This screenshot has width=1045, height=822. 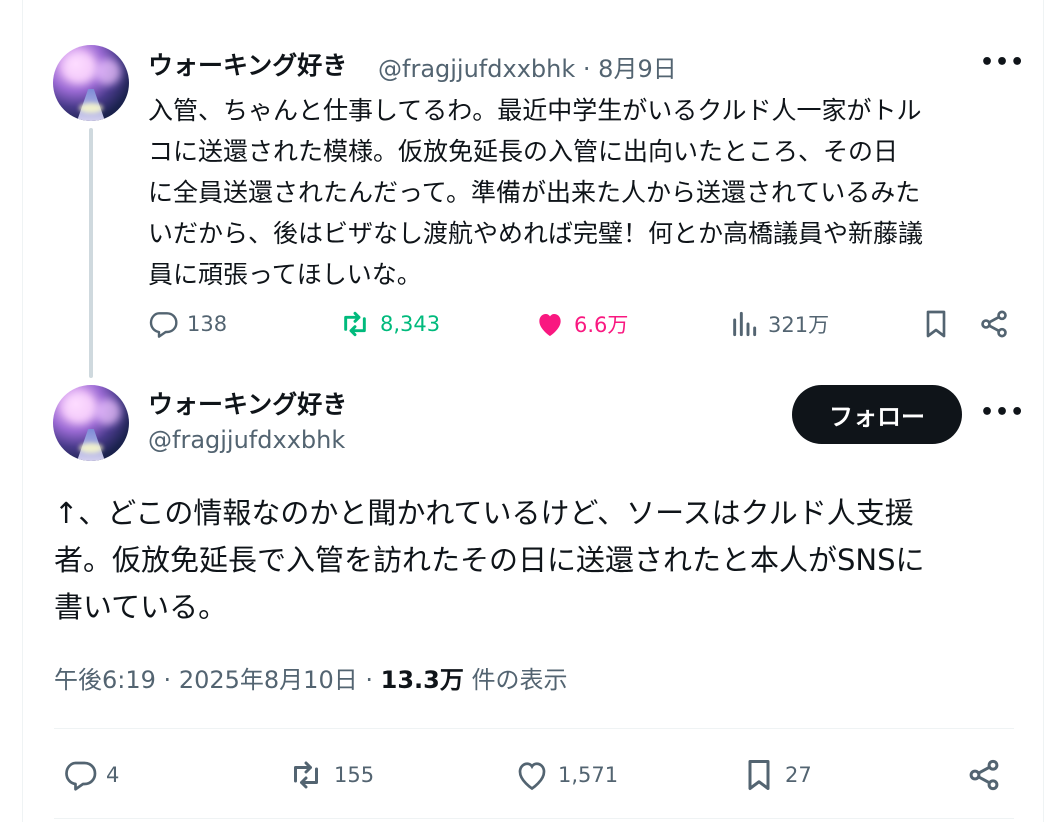 What do you see at coordinates (519, 680) in the screenshot?
I see `tweet-views-label: 件の表示` at bounding box center [519, 680].